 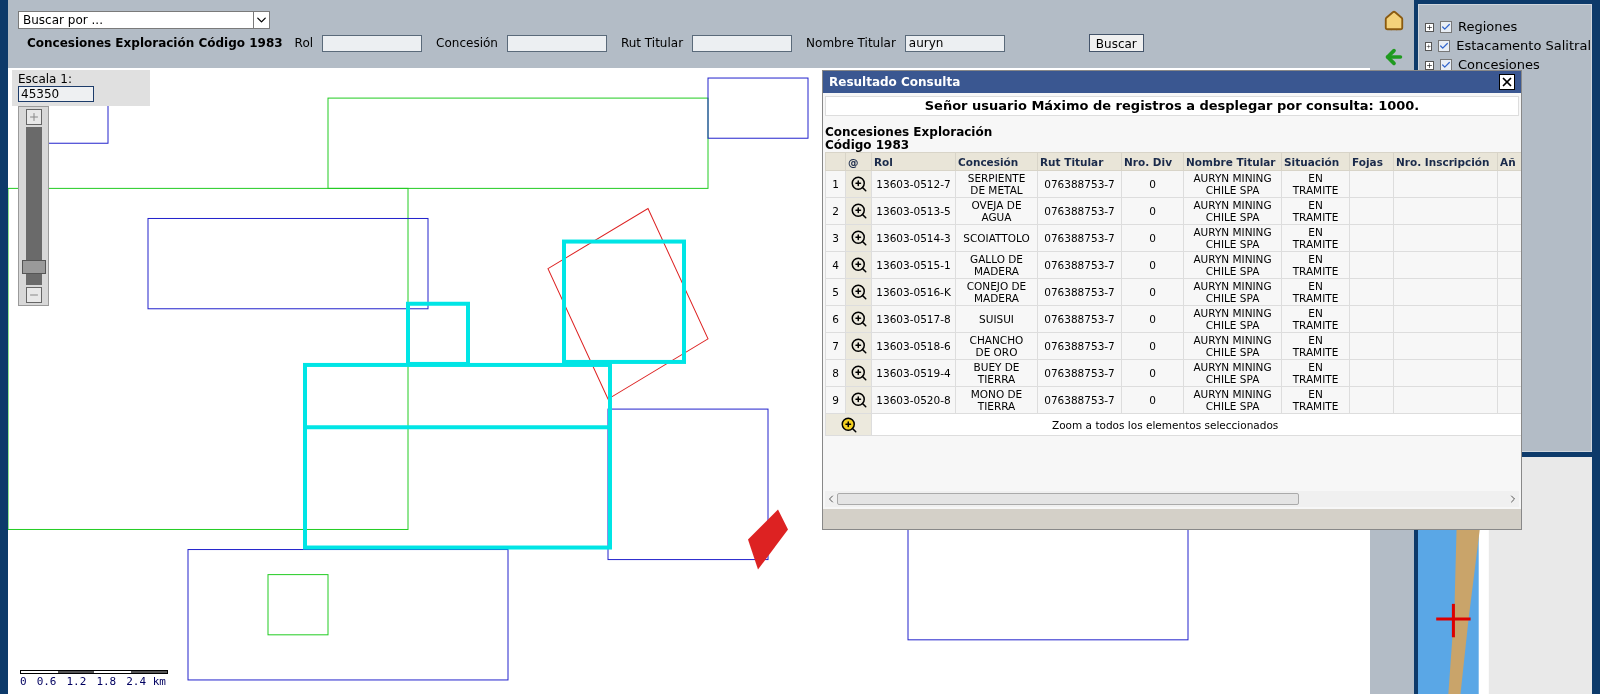 What do you see at coordinates (1507, 82) in the screenshot?
I see `close-button` at bounding box center [1507, 82].